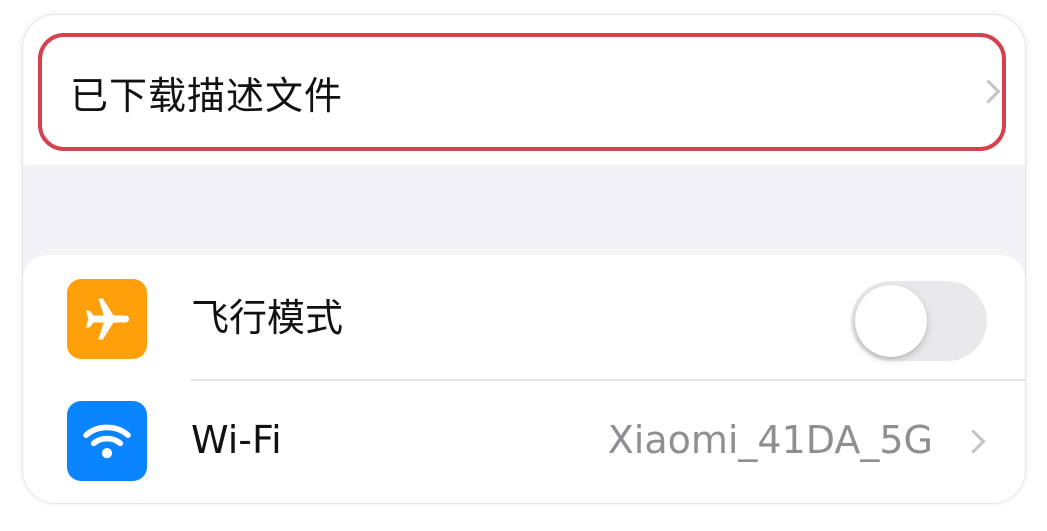 The width and height of the screenshot is (1047, 531). Describe the element at coordinates (891, 321) in the screenshot. I see `toggle-knob` at that location.